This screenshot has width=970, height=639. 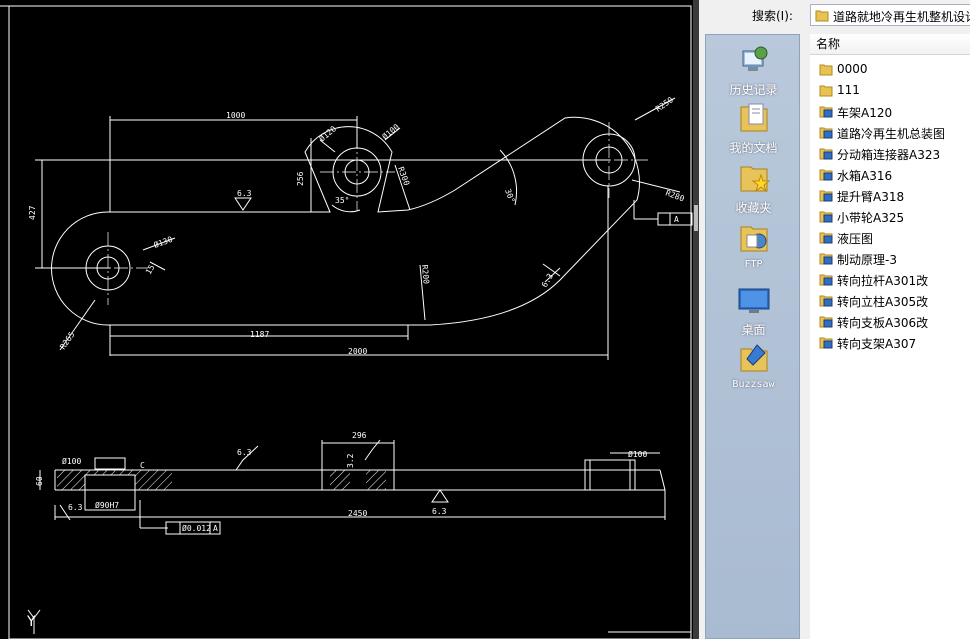 I want to click on file-list-item: 0000, so click(x=890, y=69).